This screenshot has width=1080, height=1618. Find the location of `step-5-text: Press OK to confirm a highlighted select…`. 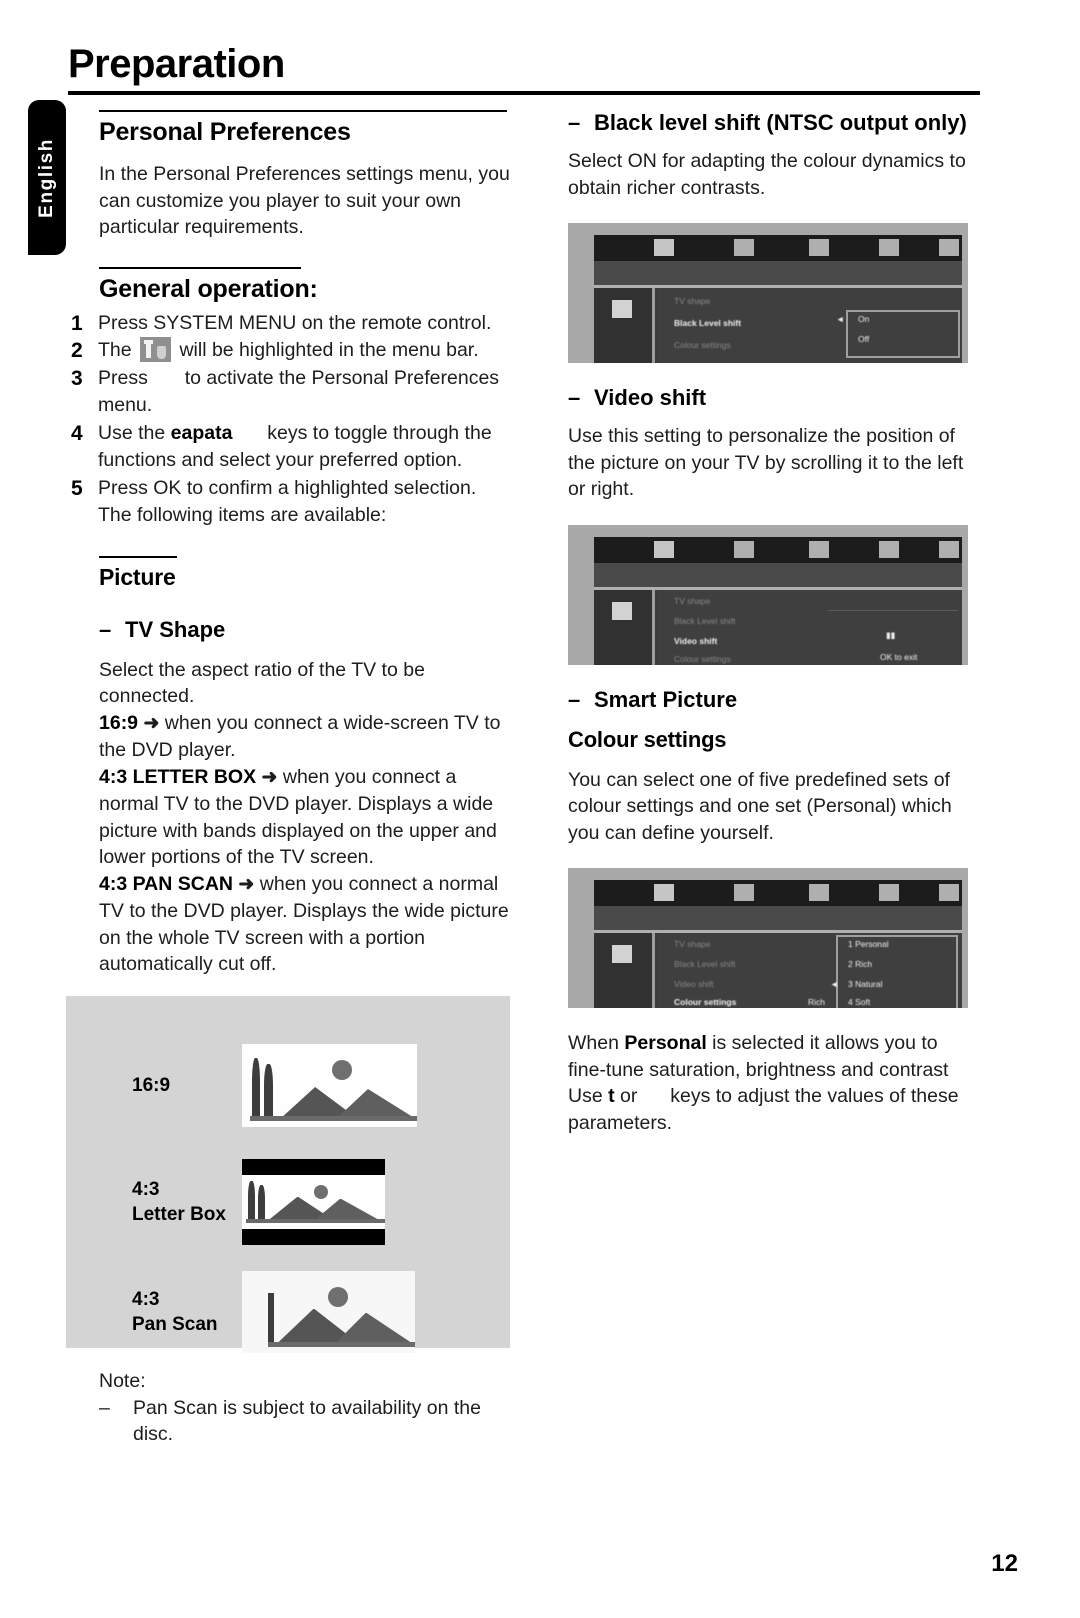

step-5-text: Press OK to confirm a highlighted select… is located at coordinates (287, 501).